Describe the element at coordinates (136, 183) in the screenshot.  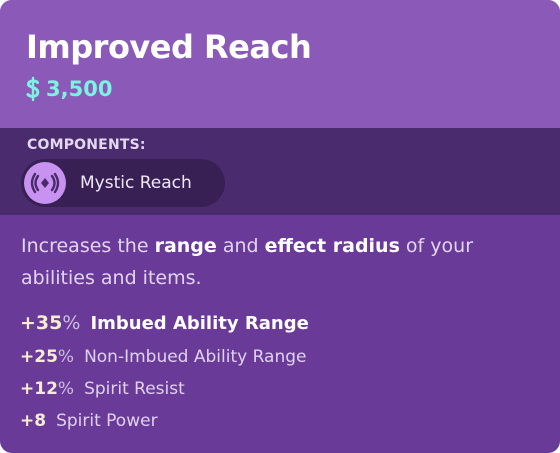
I see `component-name: Mystic Reach` at that location.